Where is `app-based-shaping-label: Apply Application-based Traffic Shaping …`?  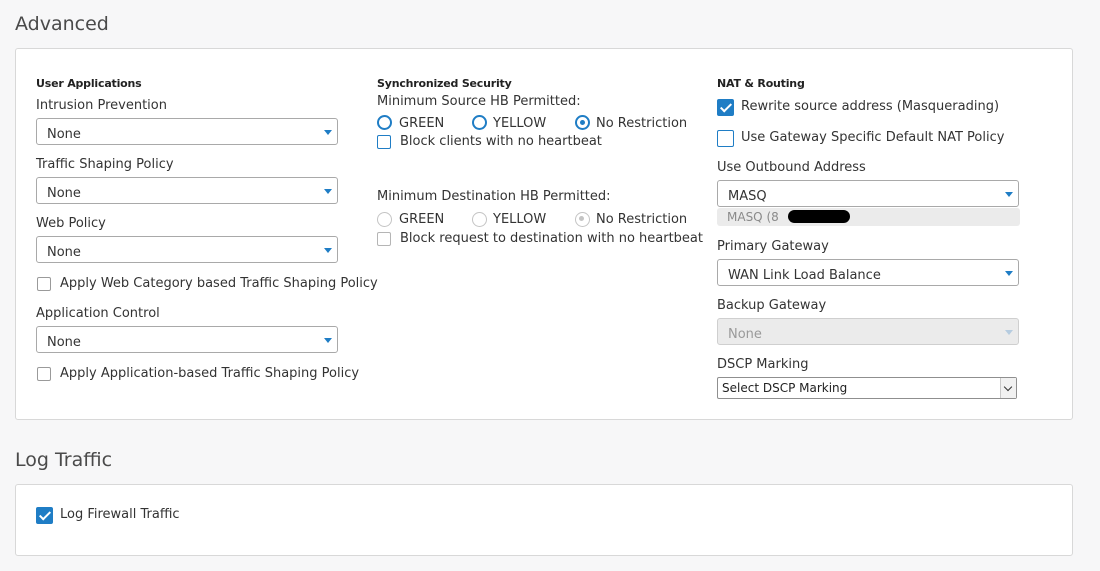
app-based-shaping-label: Apply Application-based Traffic Shaping … is located at coordinates (210, 373).